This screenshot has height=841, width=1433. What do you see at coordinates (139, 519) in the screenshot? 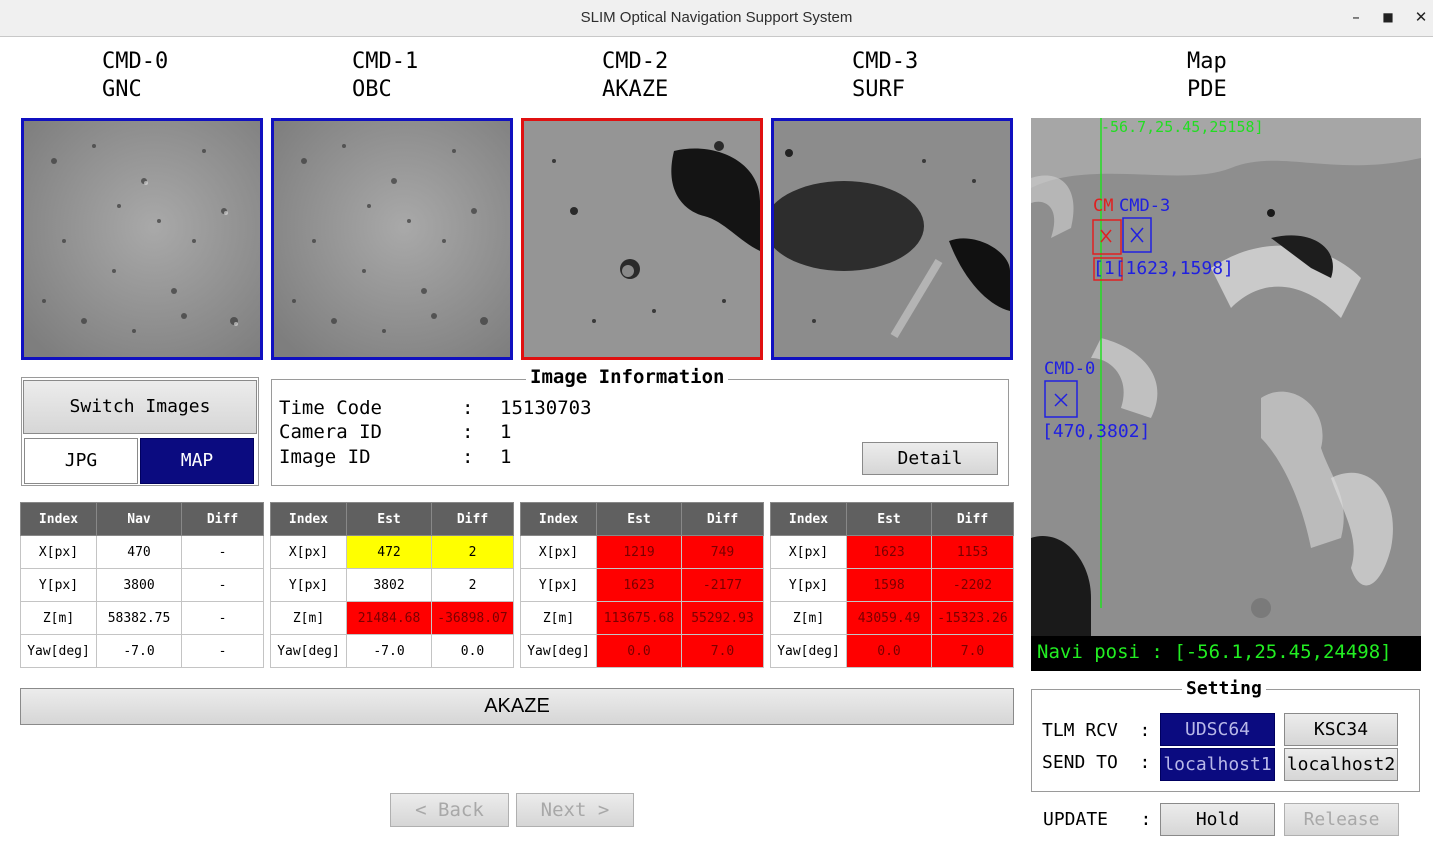
I see `table-header: Nav` at bounding box center [139, 519].